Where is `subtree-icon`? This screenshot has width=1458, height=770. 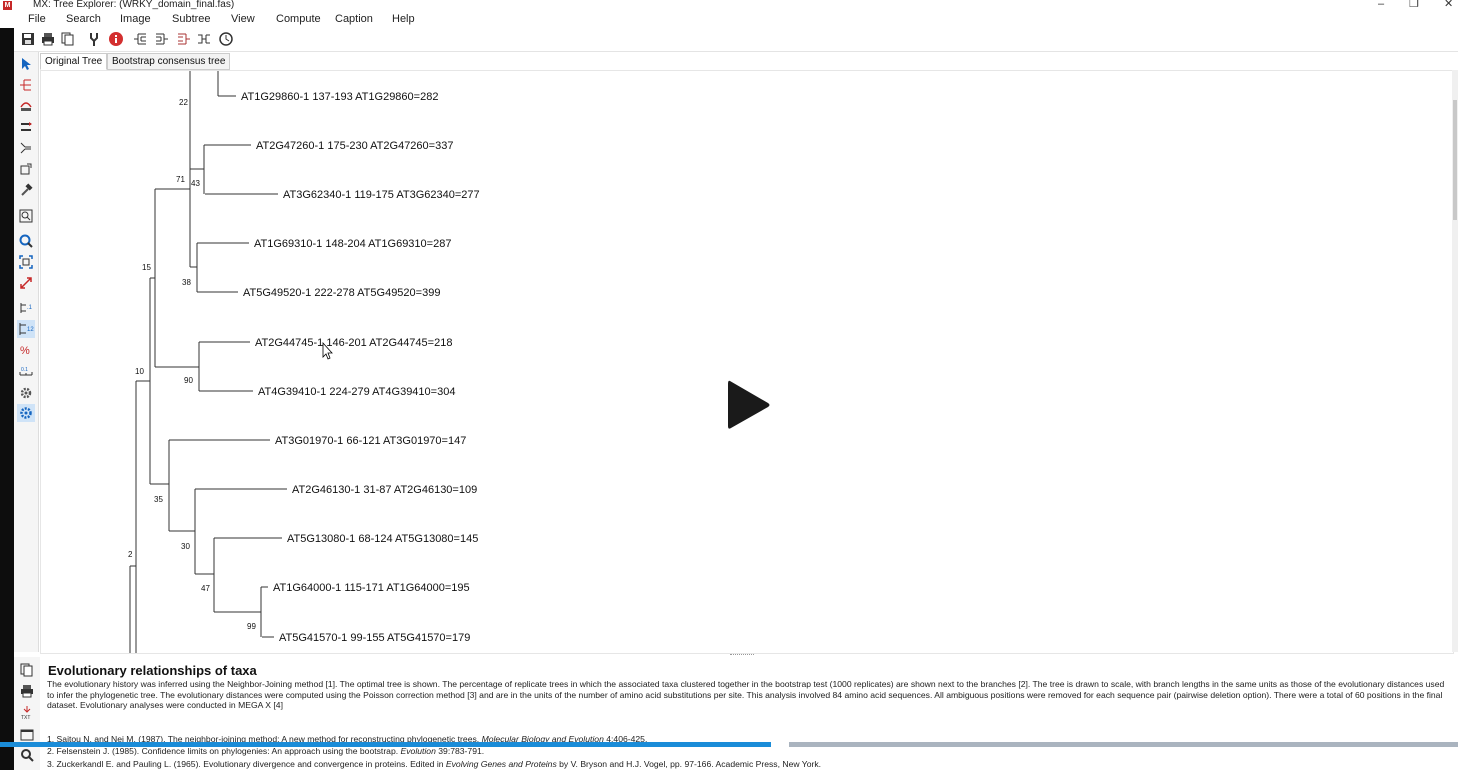
subtree-icon is located at coordinates (26, 169).